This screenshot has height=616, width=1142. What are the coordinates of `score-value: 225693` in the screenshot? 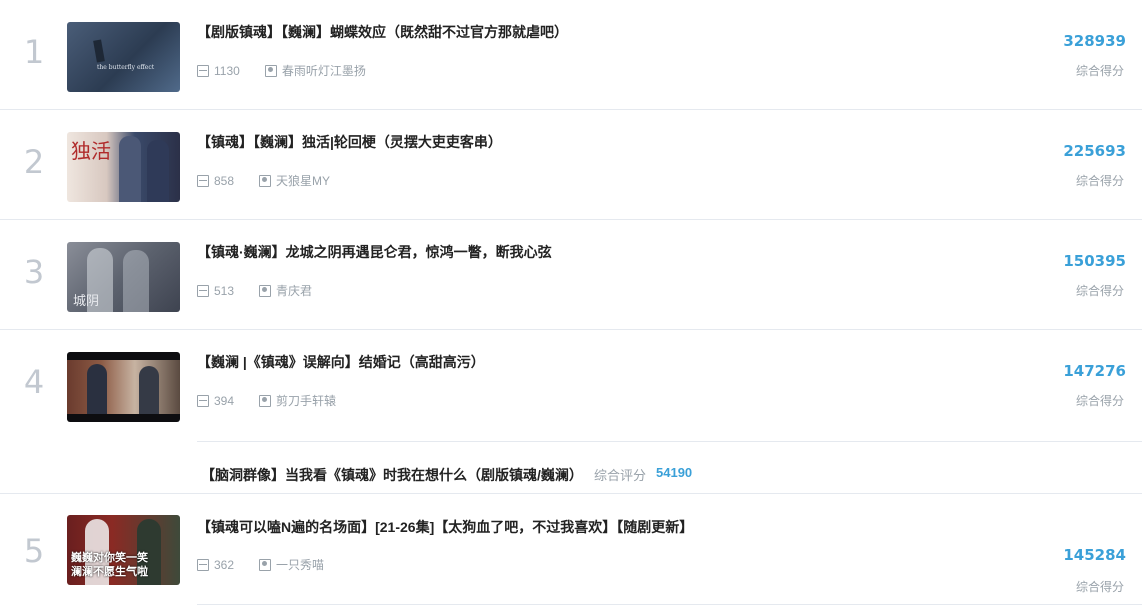 It's located at (1094, 151).